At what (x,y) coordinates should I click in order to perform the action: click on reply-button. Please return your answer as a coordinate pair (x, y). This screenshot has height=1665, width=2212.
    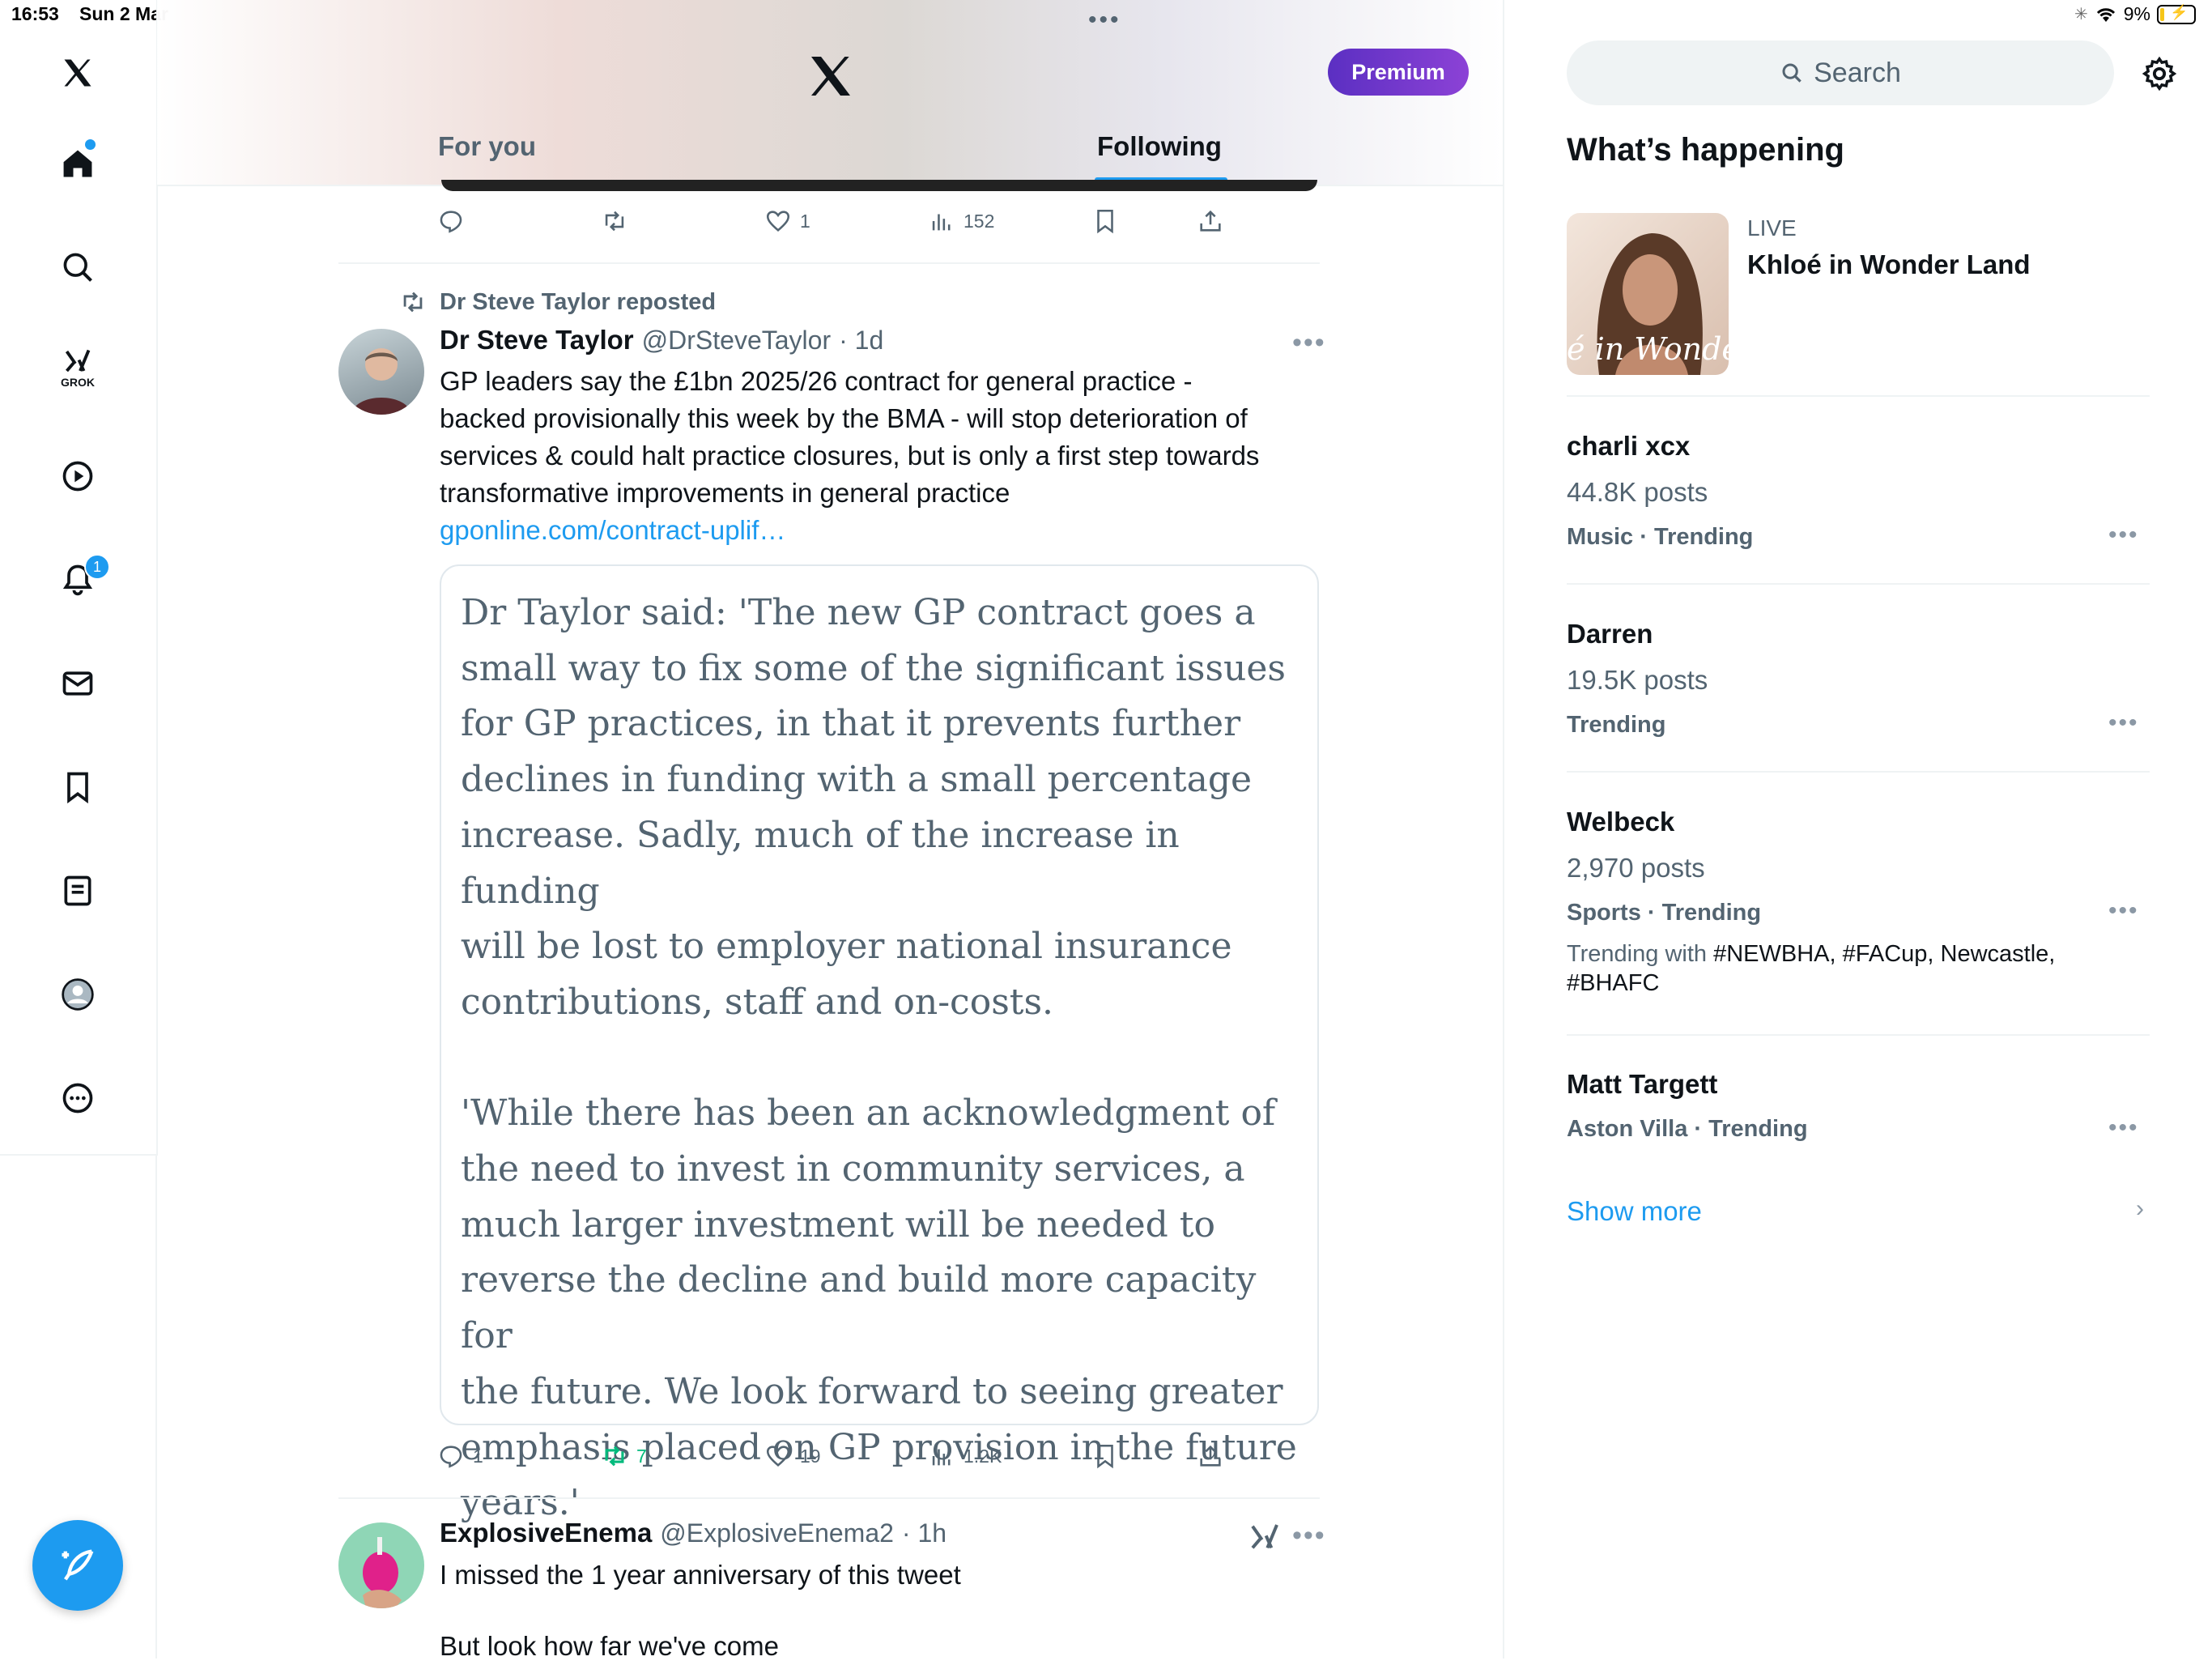
    Looking at the image, I should click on (451, 221).